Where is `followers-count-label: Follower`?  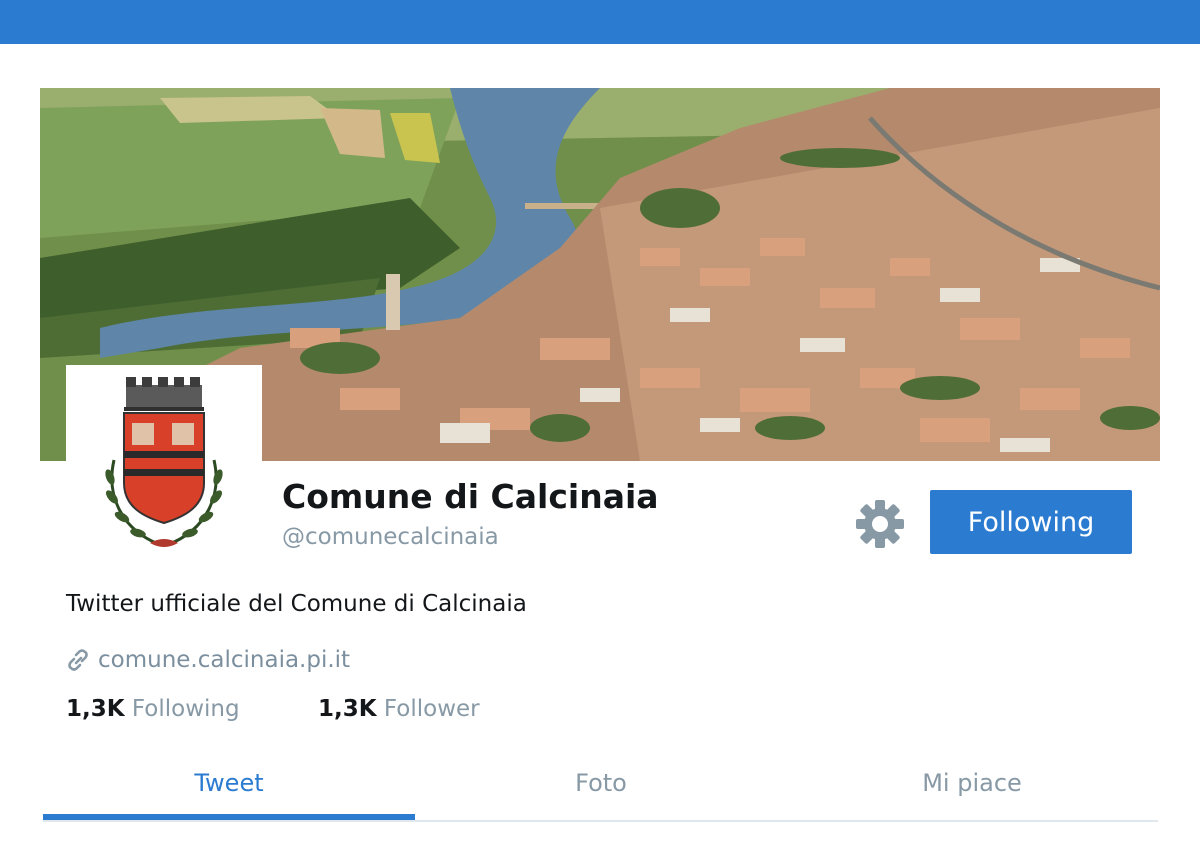
followers-count-label: Follower is located at coordinates (431, 709).